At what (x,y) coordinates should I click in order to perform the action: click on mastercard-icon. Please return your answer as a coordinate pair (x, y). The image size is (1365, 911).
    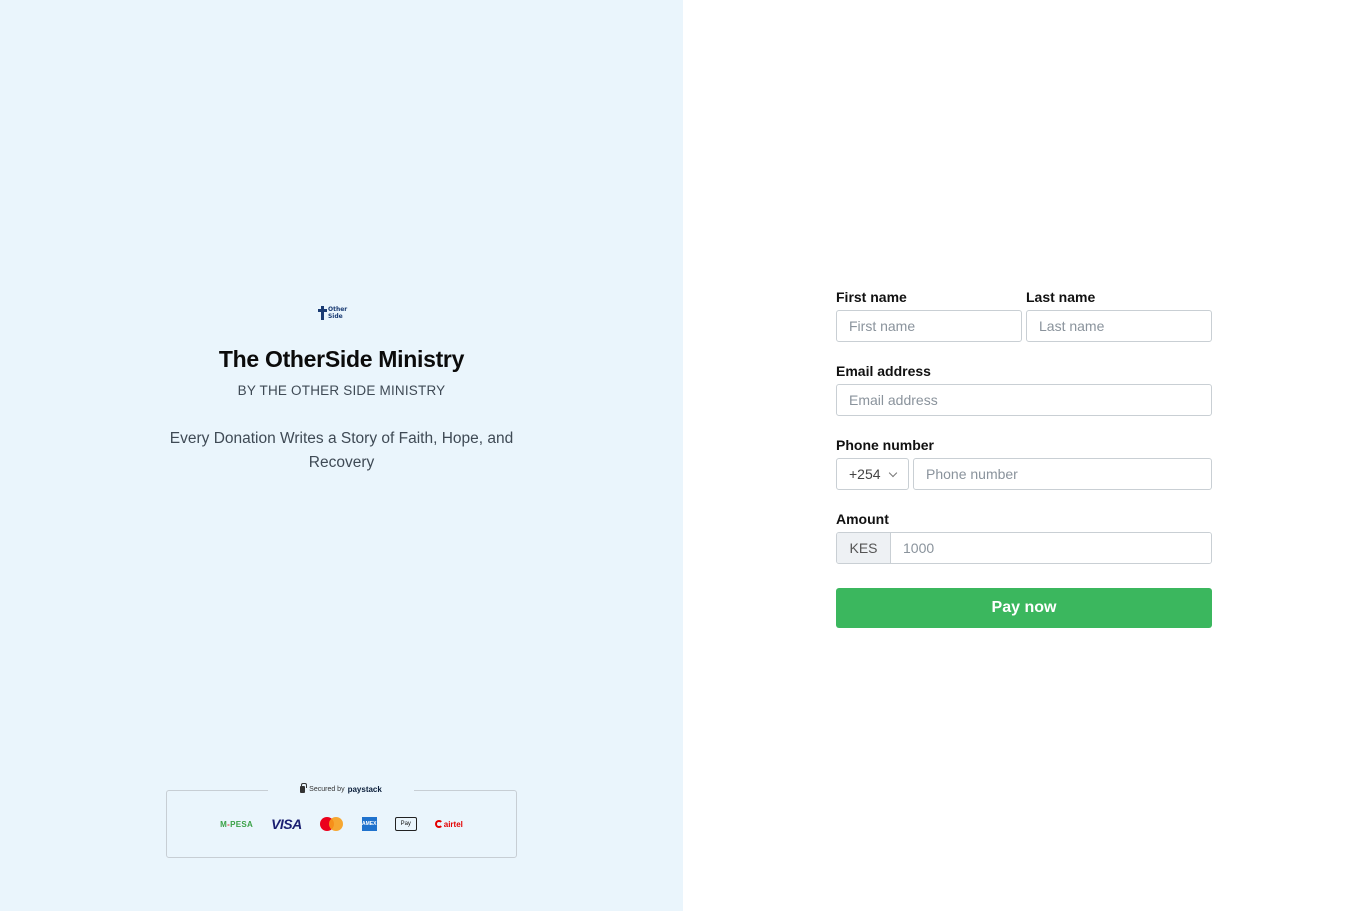
    Looking at the image, I should click on (331, 824).